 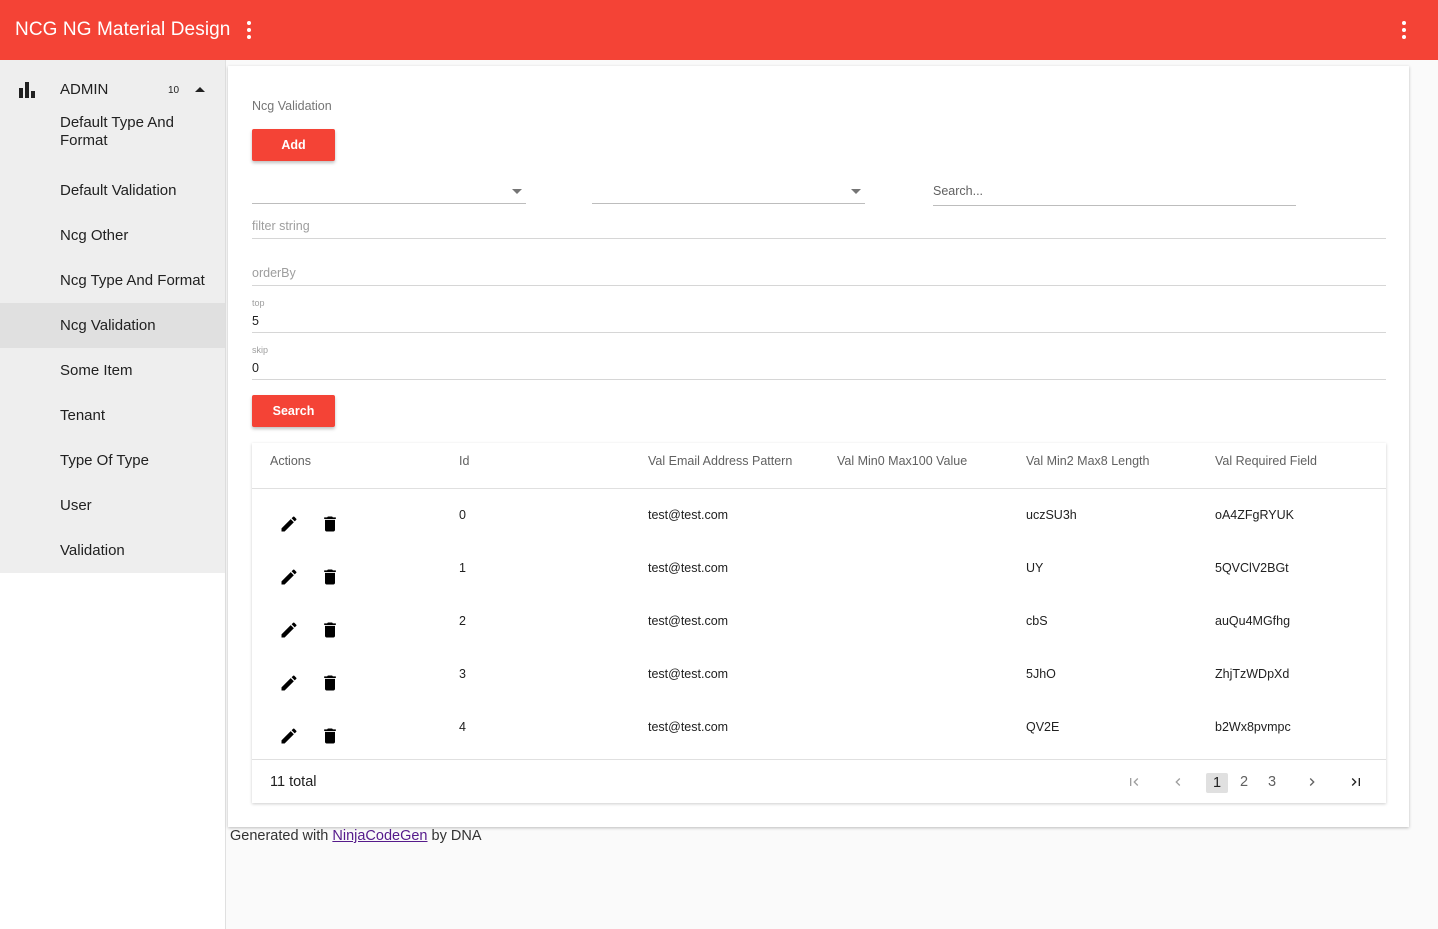 What do you see at coordinates (1254, 515) in the screenshot?
I see `cell-required: oA4ZFgRYUK` at bounding box center [1254, 515].